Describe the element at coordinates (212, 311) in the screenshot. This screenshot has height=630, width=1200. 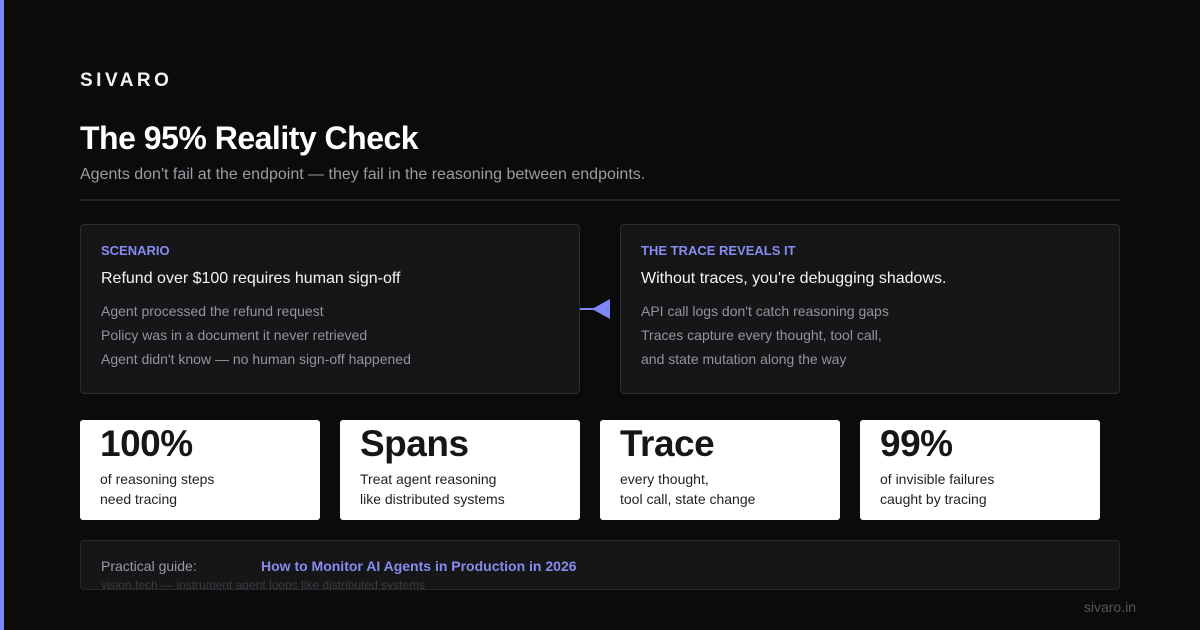
I see `scenario-line: Agent processed the refund request` at that location.